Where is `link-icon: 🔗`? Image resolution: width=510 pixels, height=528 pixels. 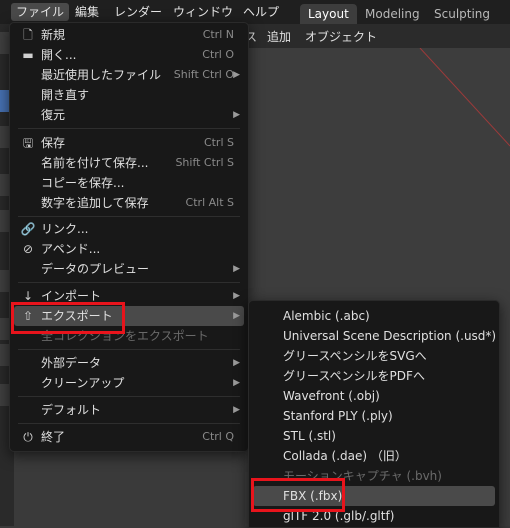 link-icon: 🔗 is located at coordinates (28, 229).